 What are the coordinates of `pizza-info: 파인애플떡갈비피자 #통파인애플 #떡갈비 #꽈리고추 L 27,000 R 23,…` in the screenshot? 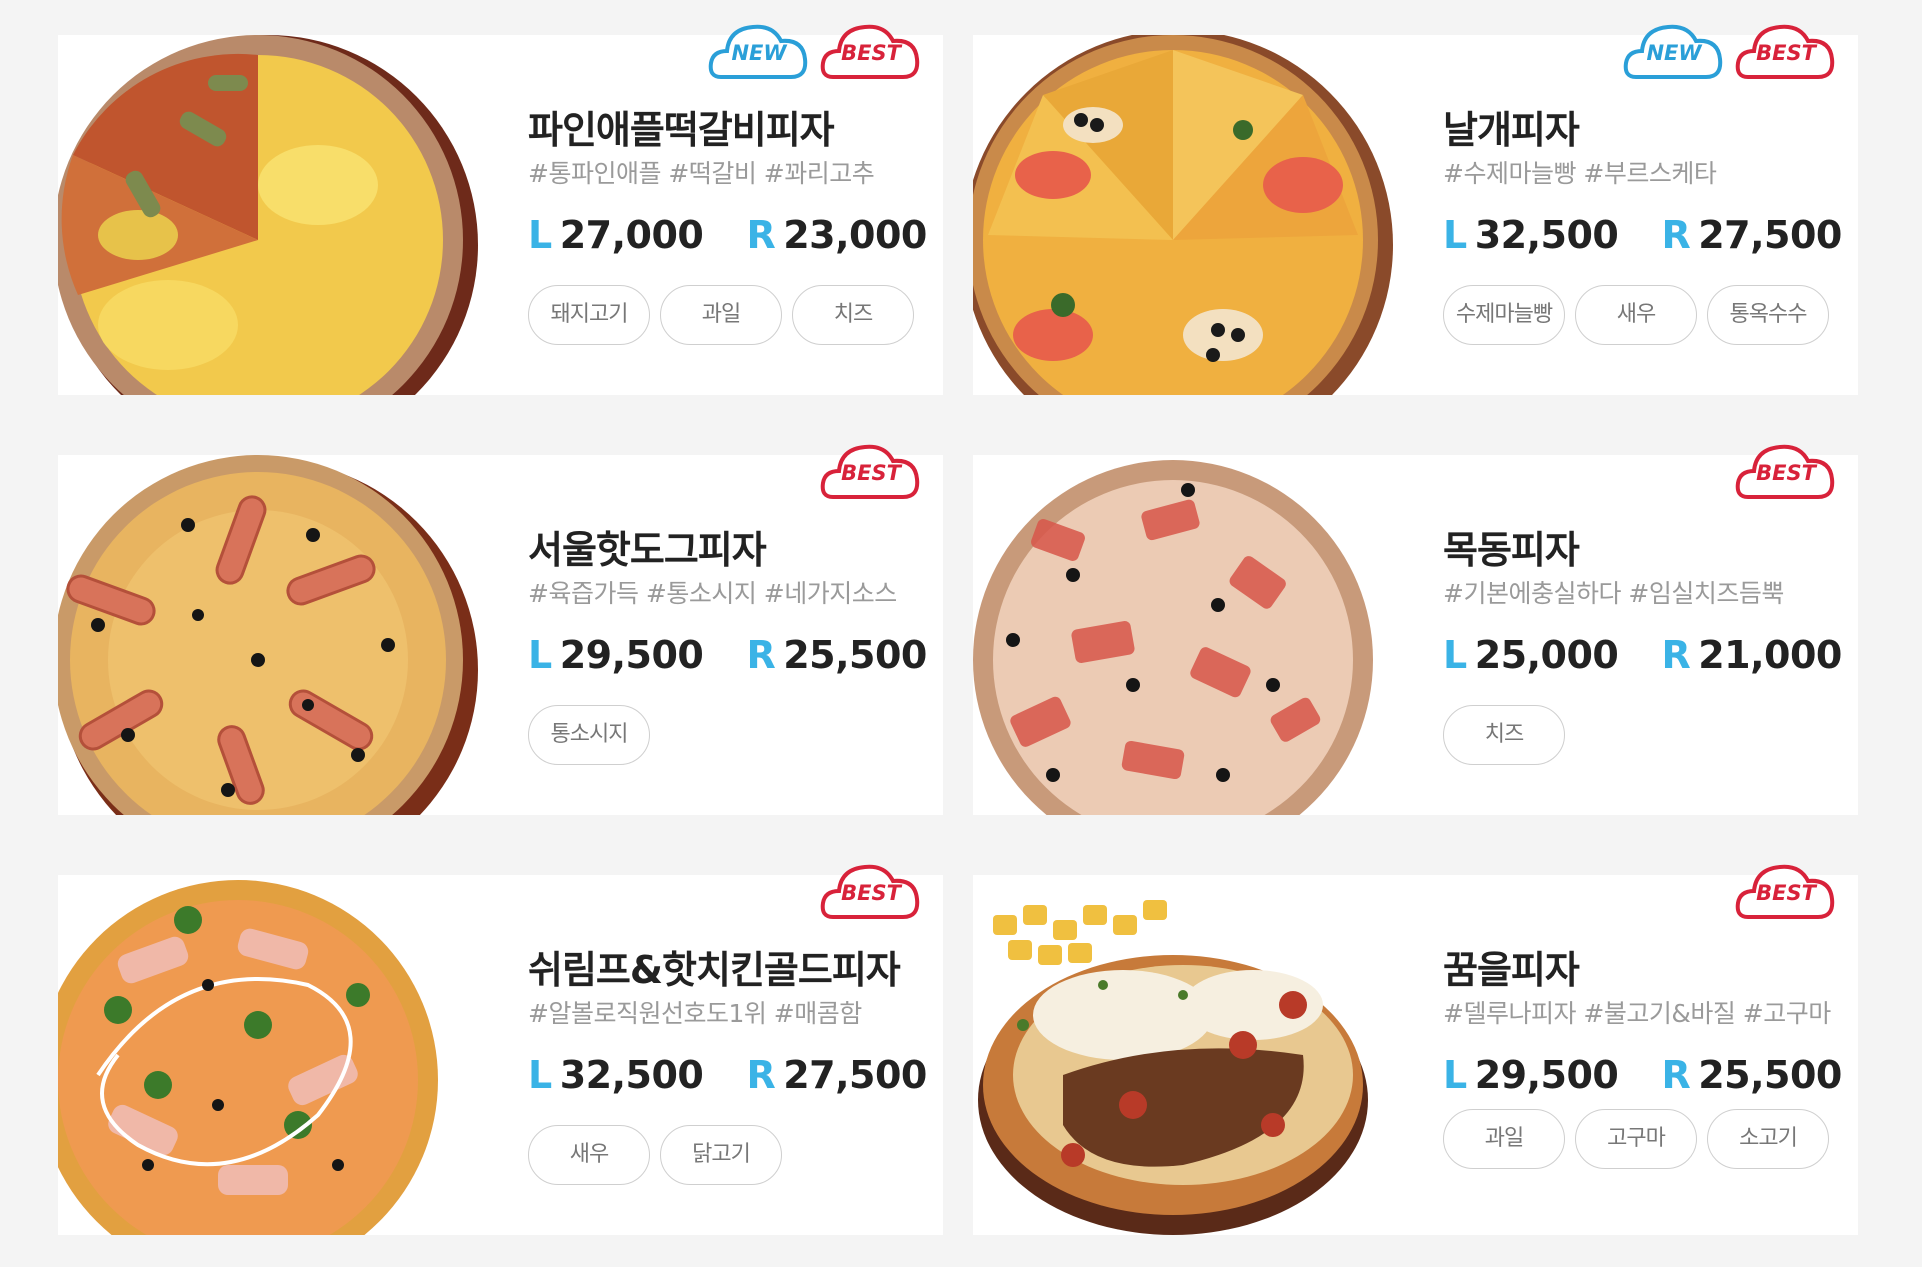 It's located at (728, 182).